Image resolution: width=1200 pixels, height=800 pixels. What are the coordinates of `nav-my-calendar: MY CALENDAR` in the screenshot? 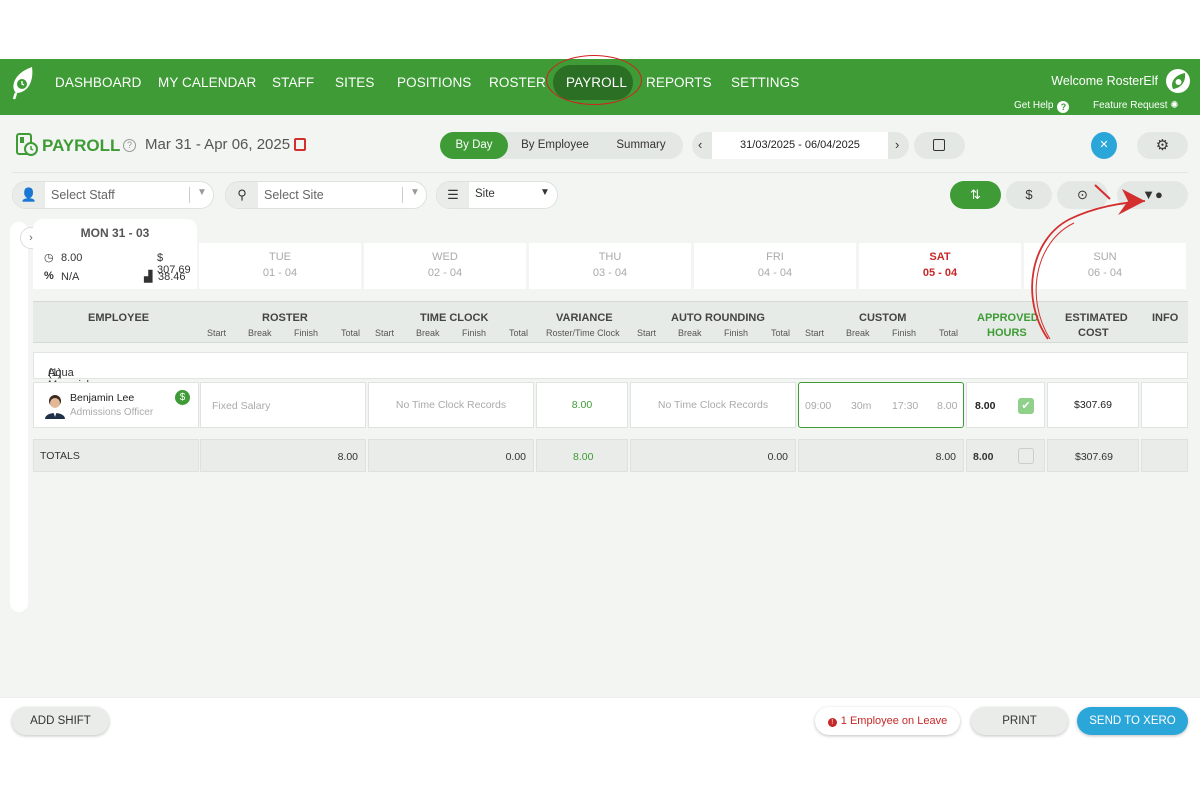 It's located at (207, 82).